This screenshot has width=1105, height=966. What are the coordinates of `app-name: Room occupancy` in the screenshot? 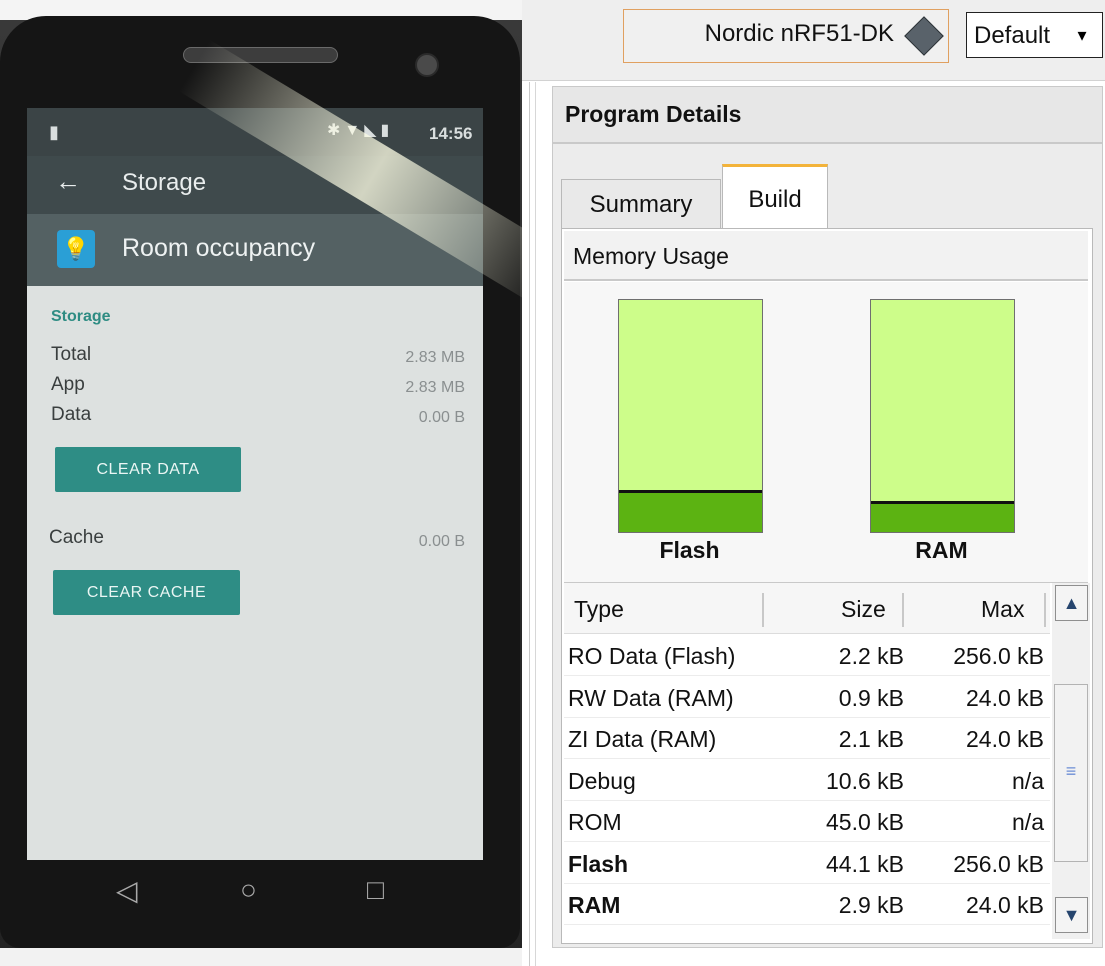 It's located at (219, 248).